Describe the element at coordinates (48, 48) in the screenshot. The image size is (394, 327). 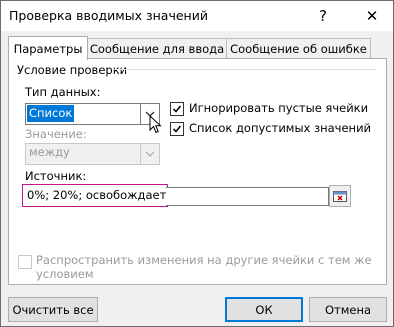
I see `tab-settings: Параметры` at that location.